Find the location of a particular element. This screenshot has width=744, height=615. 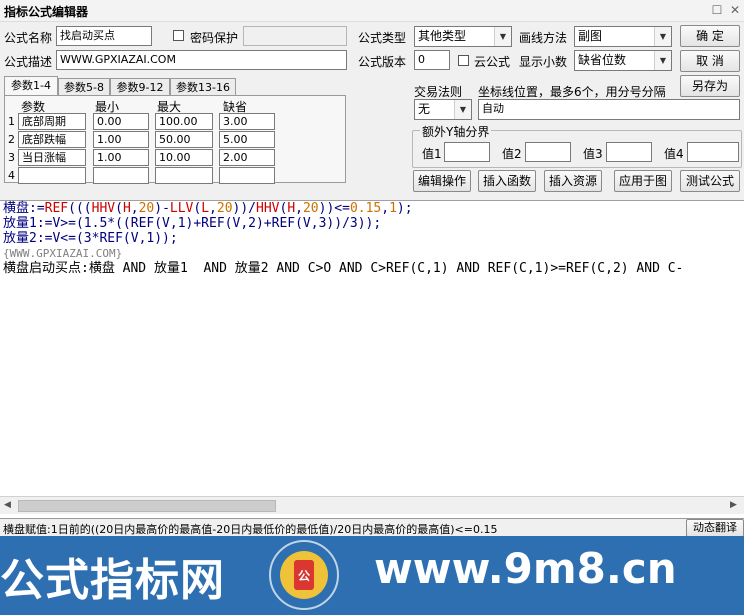

tab-params-13-16: 参数13-16 is located at coordinates (203, 87).